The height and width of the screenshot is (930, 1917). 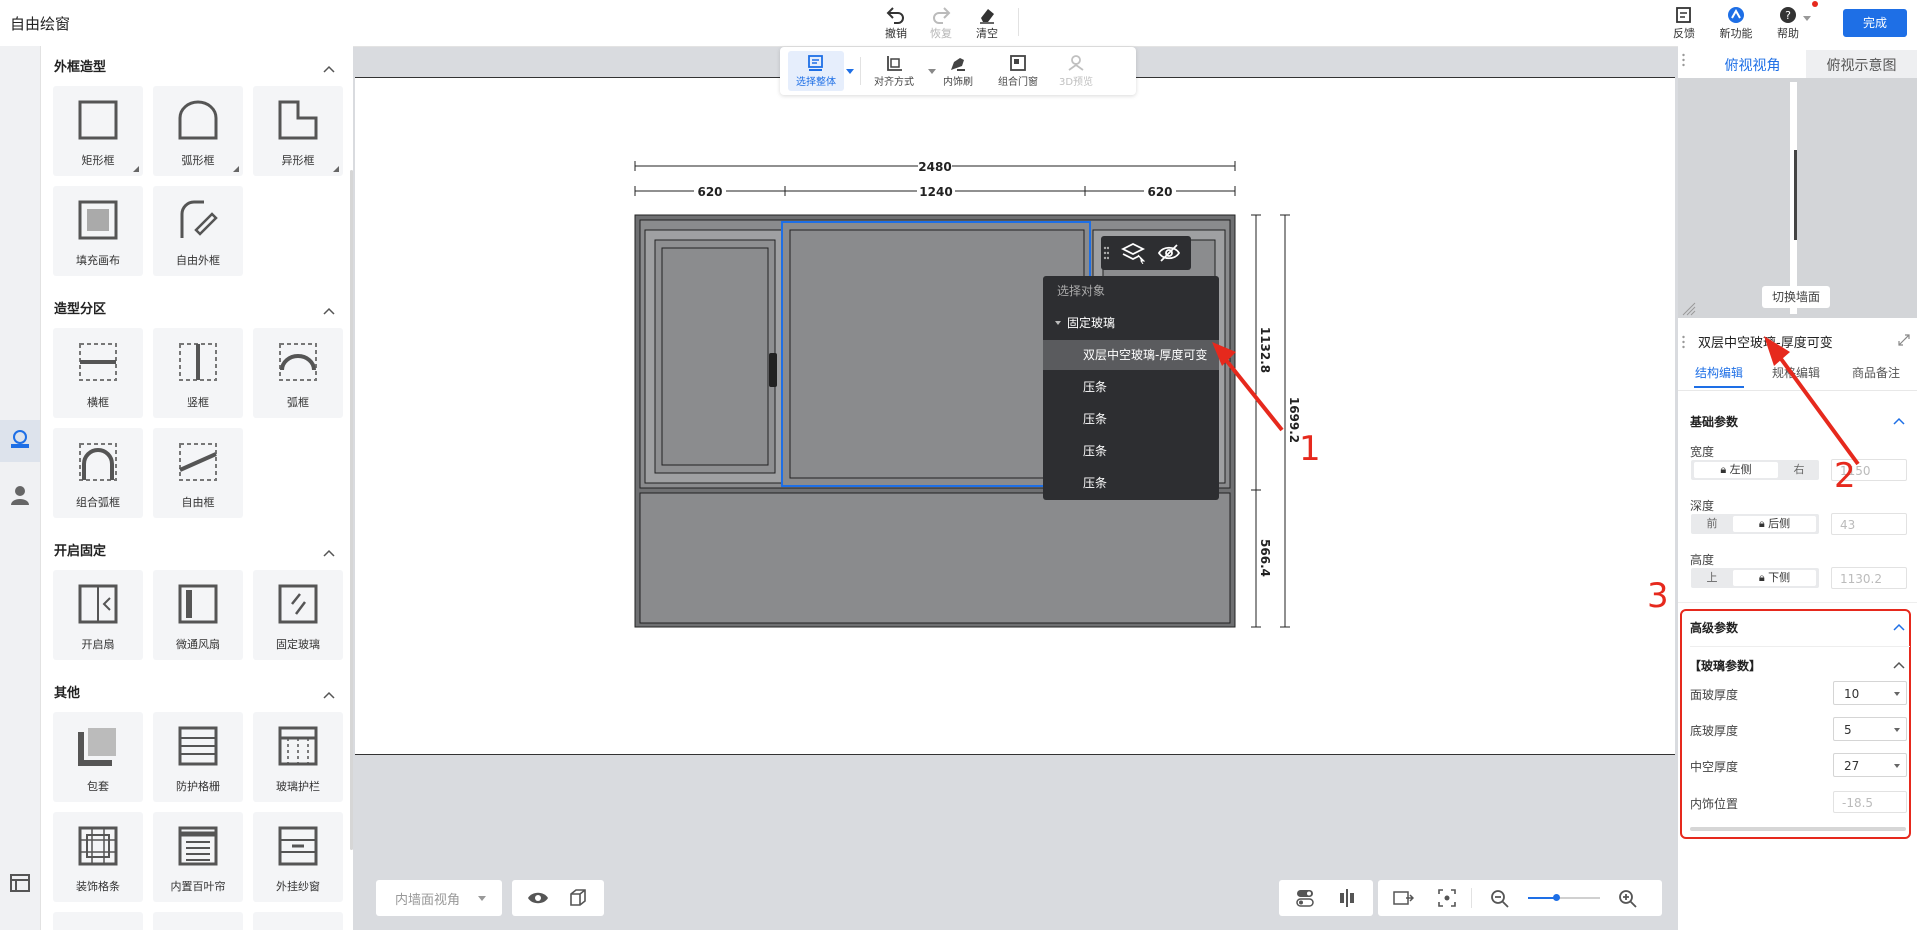 What do you see at coordinates (715, 356) in the screenshot?
I see `left-sash-glass` at bounding box center [715, 356].